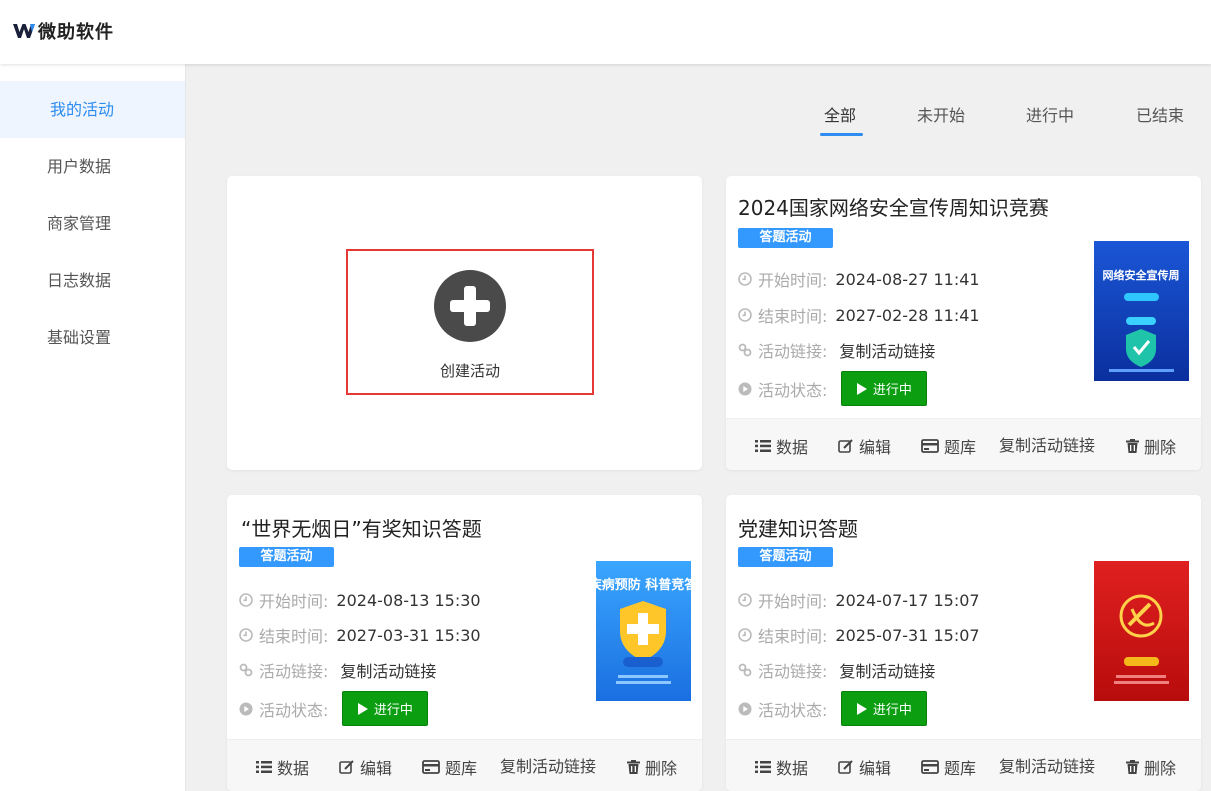 This screenshot has height=791, width=1211. I want to click on start-time-row: 开始时间: 2024-08-27 11:41, so click(859, 279).